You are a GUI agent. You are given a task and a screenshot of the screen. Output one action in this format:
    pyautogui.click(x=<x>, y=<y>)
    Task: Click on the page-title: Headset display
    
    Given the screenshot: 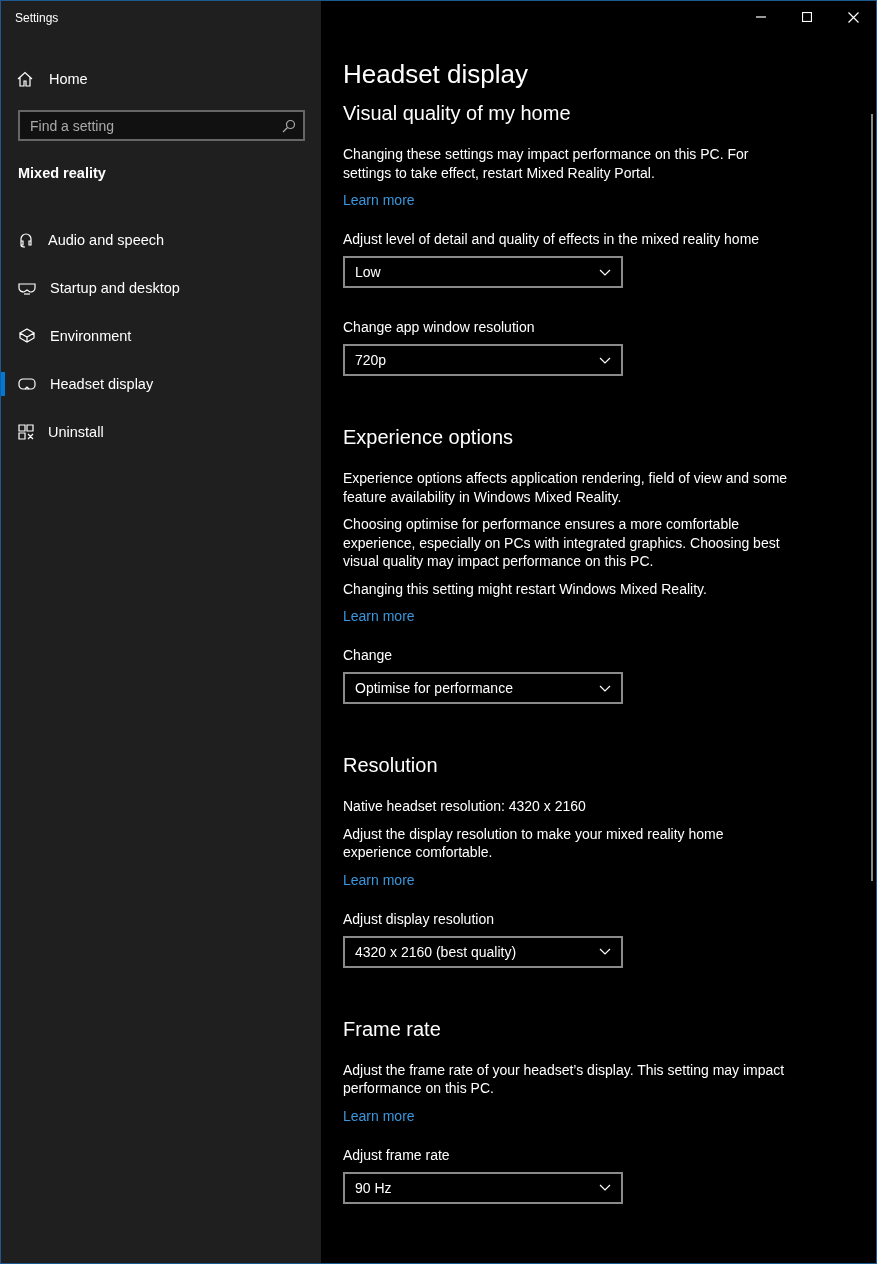 What is the action you would take?
    pyautogui.click(x=436, y=74)
    